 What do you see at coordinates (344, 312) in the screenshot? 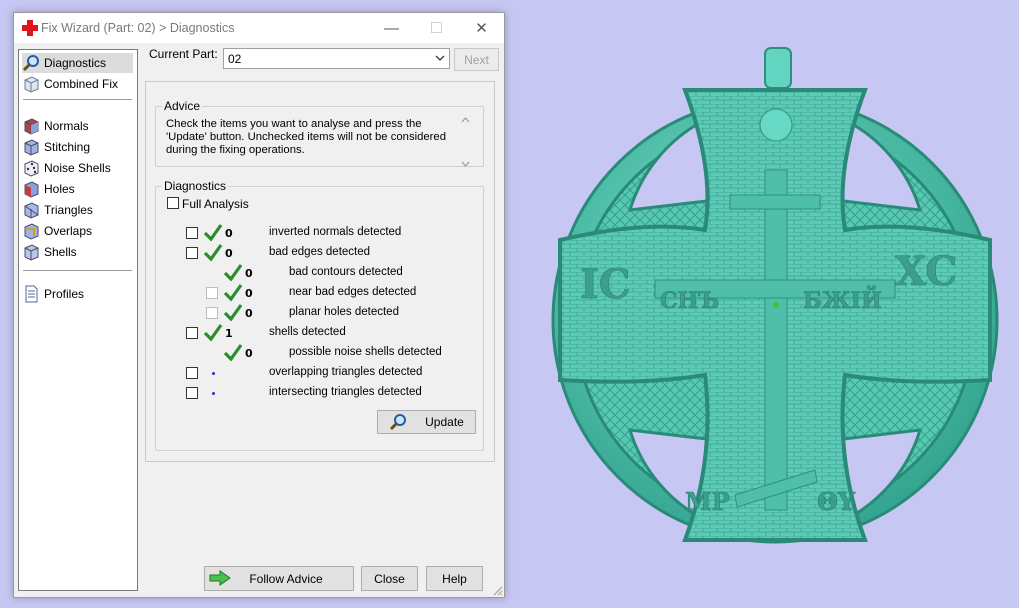
I see `planar-holes-label: planar holes detected` at bounding box center [344, 312].